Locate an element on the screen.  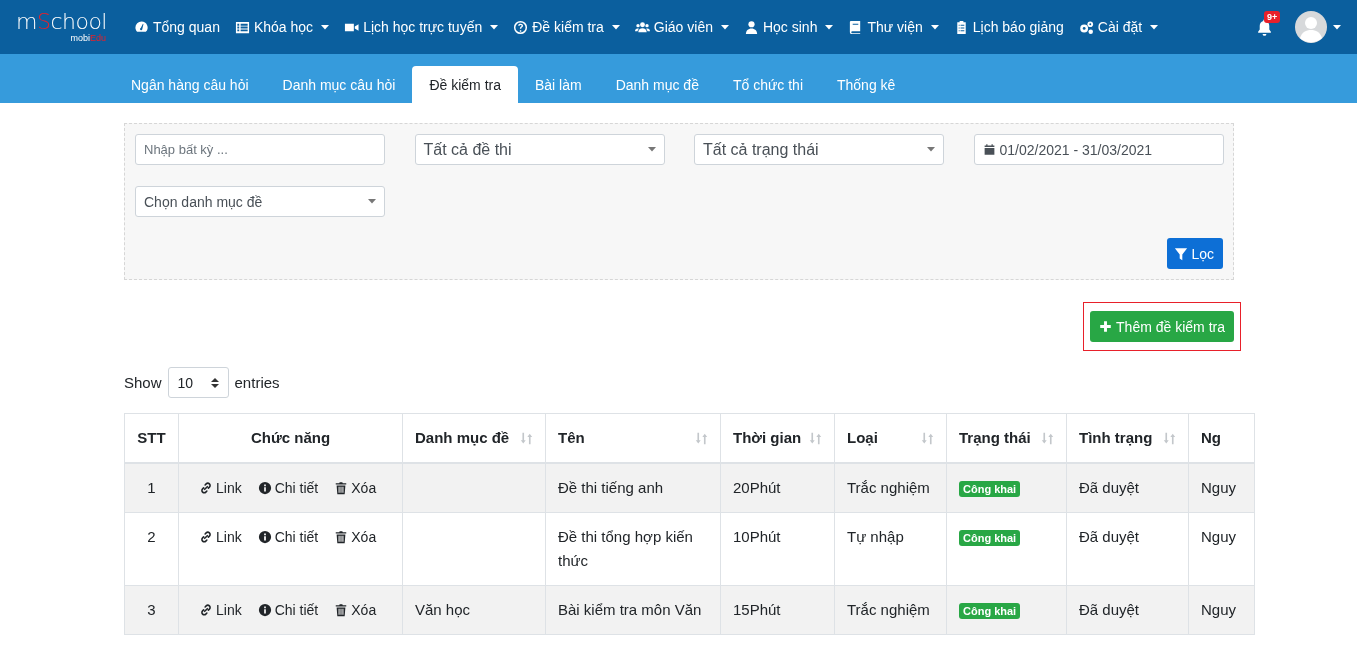
nav-menu-item: Đề kiểm tra is located at coordinates (566, 27).